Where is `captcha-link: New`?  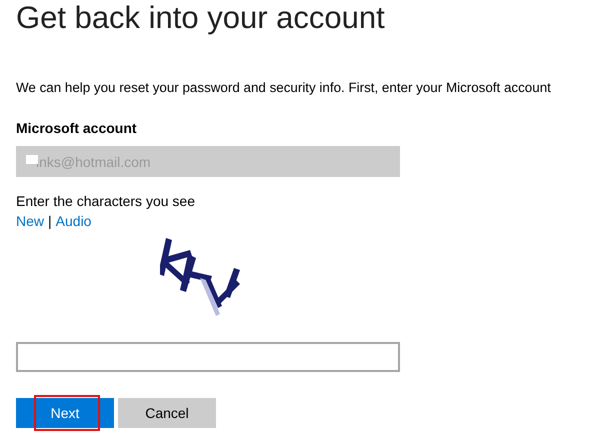 captcha-link: New is located at coordinates (30, 221).